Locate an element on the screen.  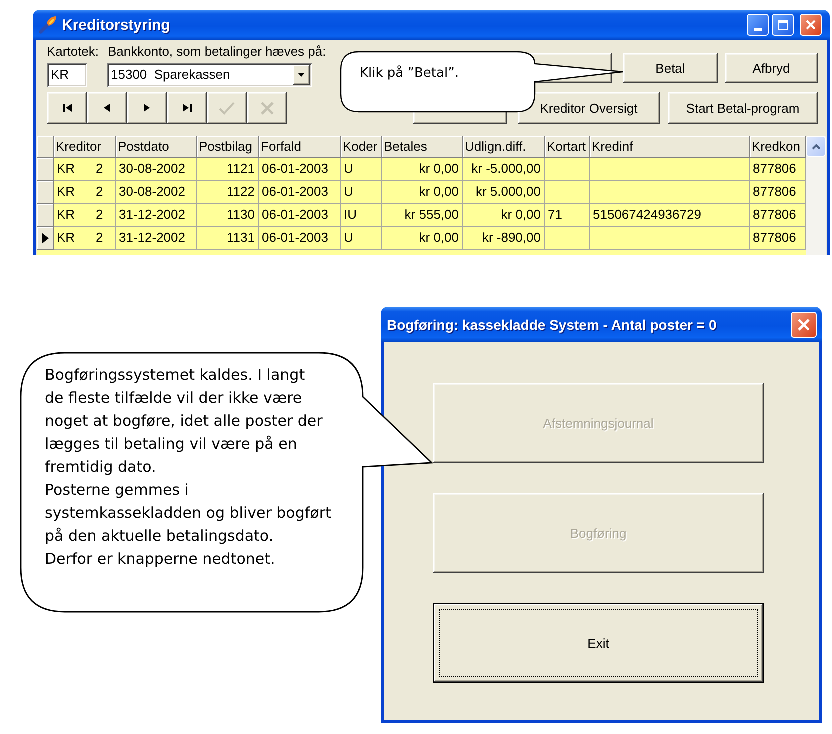
table-cell: 515067424936729 is located at coordinates (670, 215).